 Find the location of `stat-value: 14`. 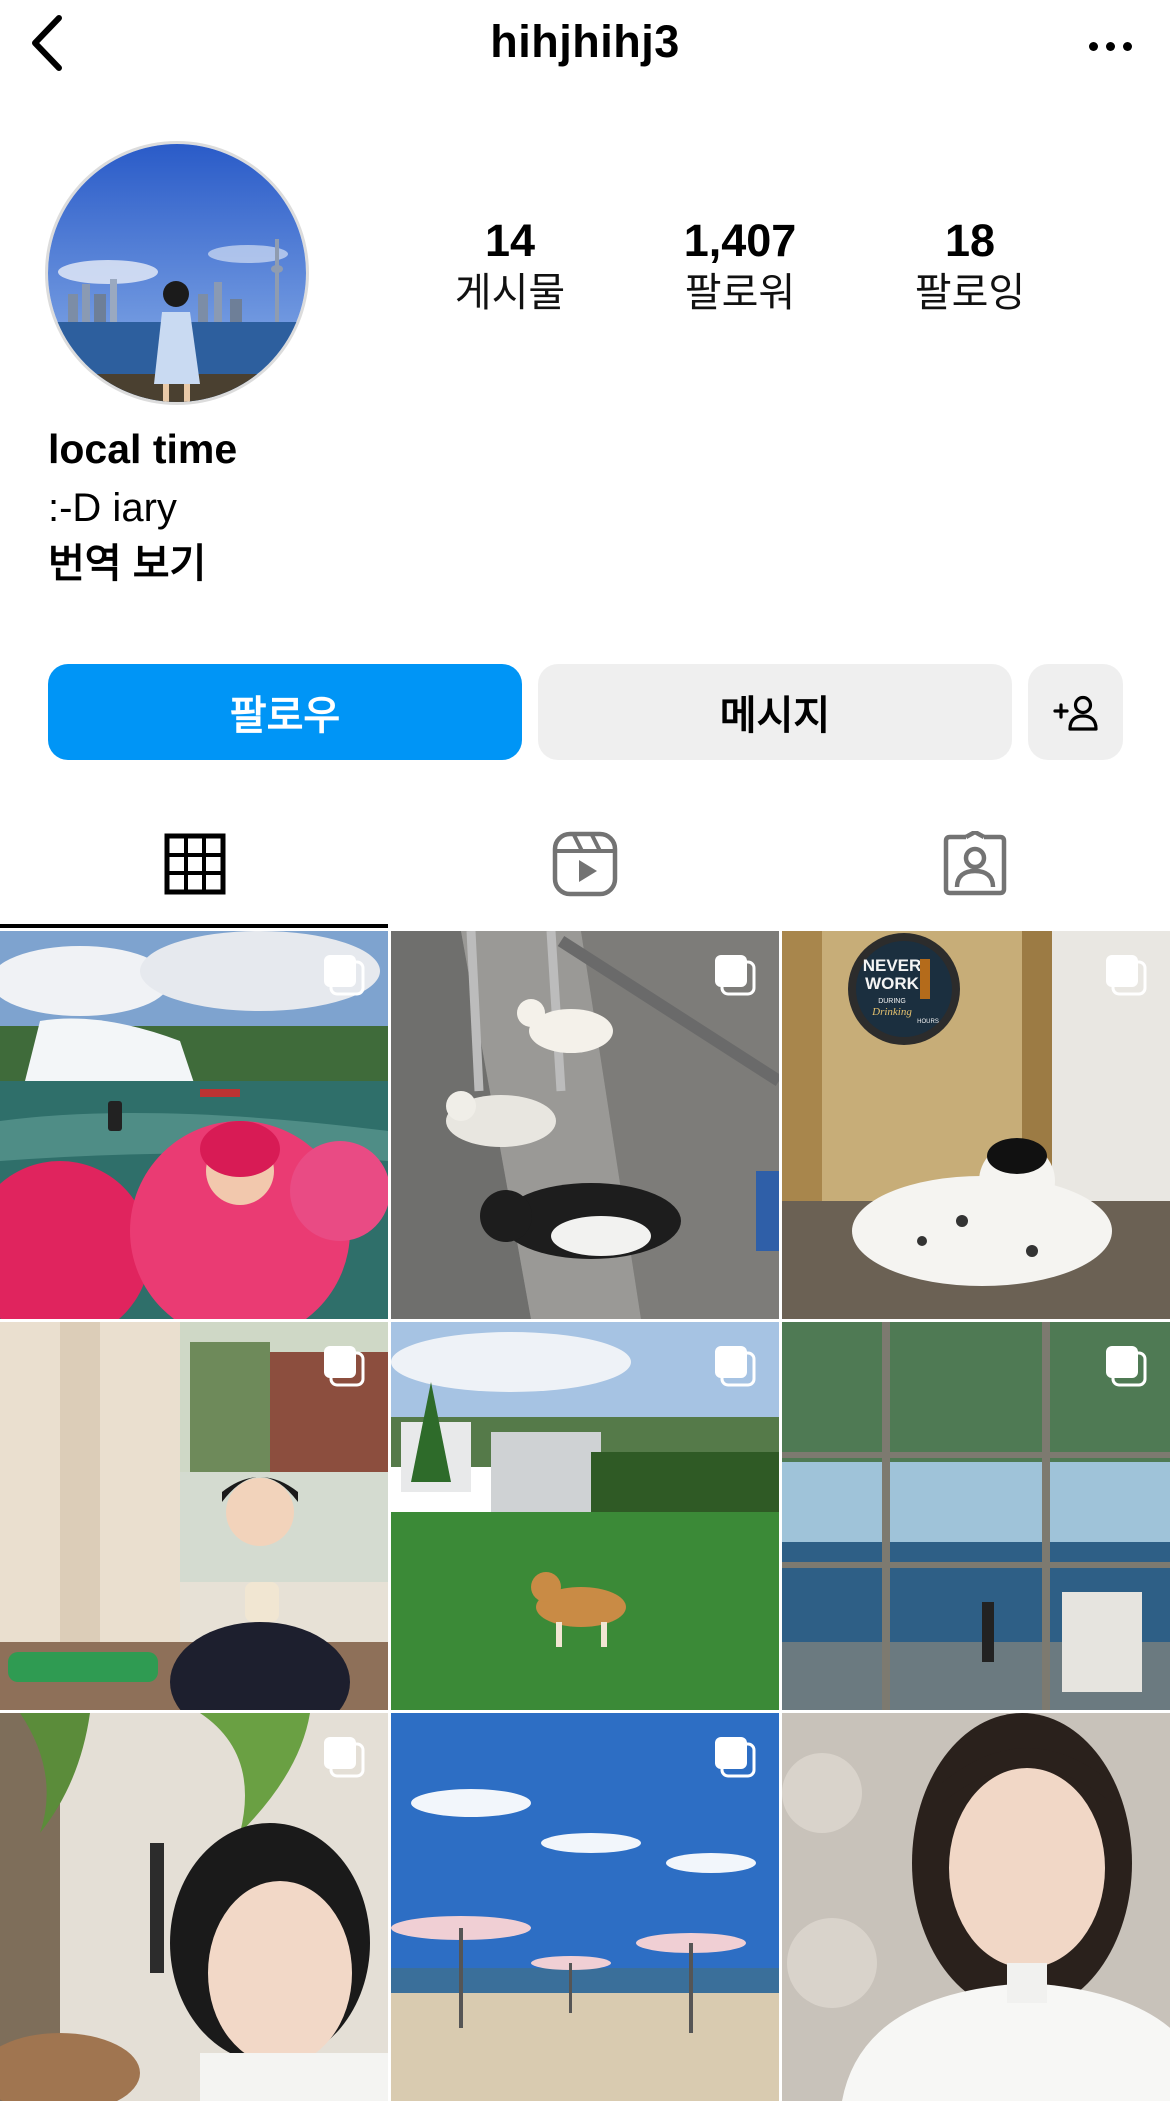

stat-value: 14 is located at coordinates (510, 240).